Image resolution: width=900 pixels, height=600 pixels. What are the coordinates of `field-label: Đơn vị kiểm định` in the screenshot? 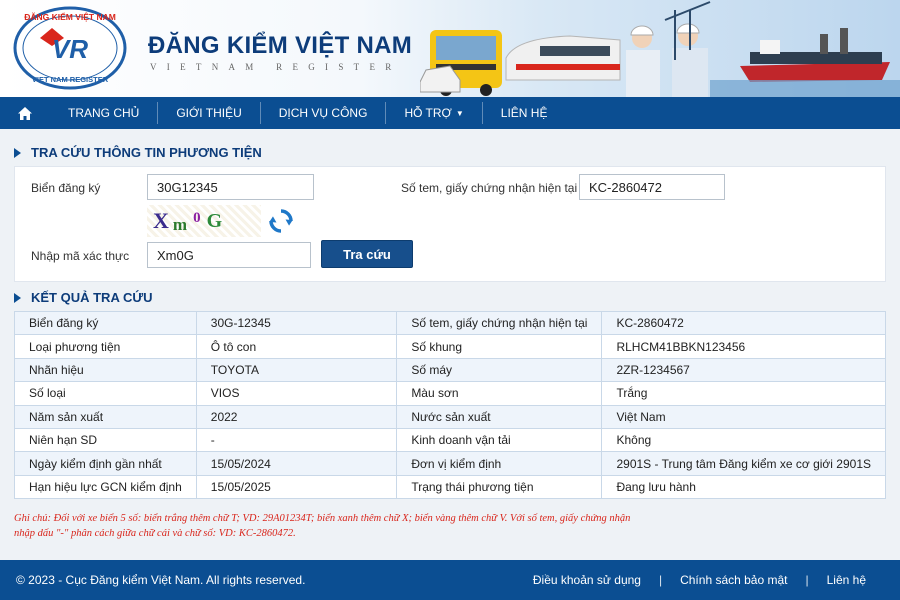 It's located at (499, 463).